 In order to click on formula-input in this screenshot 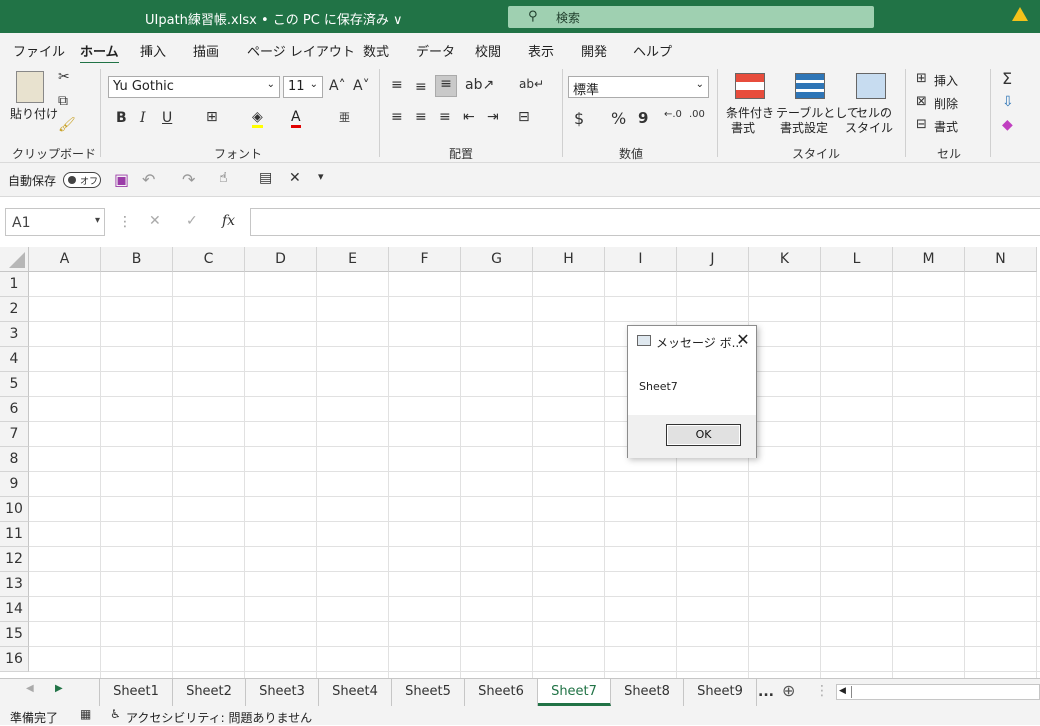, I will do `click(645, 222)`.